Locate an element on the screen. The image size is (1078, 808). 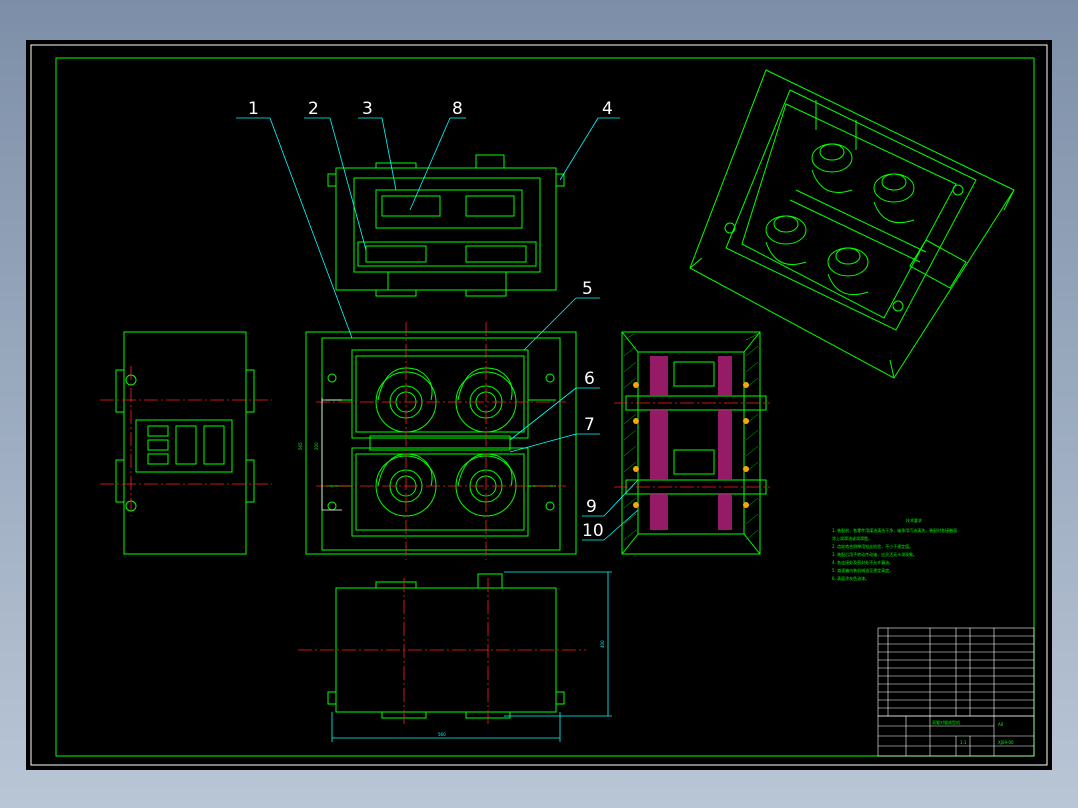
part-label-4: 4 is located at coordinates (607, 109).